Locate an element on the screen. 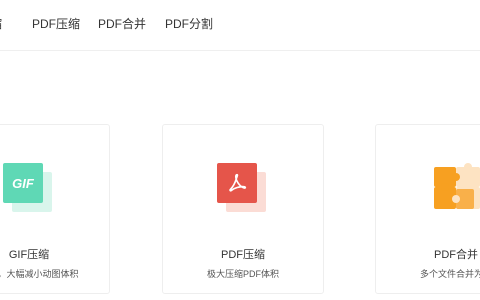 This screenshot has height=300, width=480. puzzle-icon is located at coordinates (457, 190).